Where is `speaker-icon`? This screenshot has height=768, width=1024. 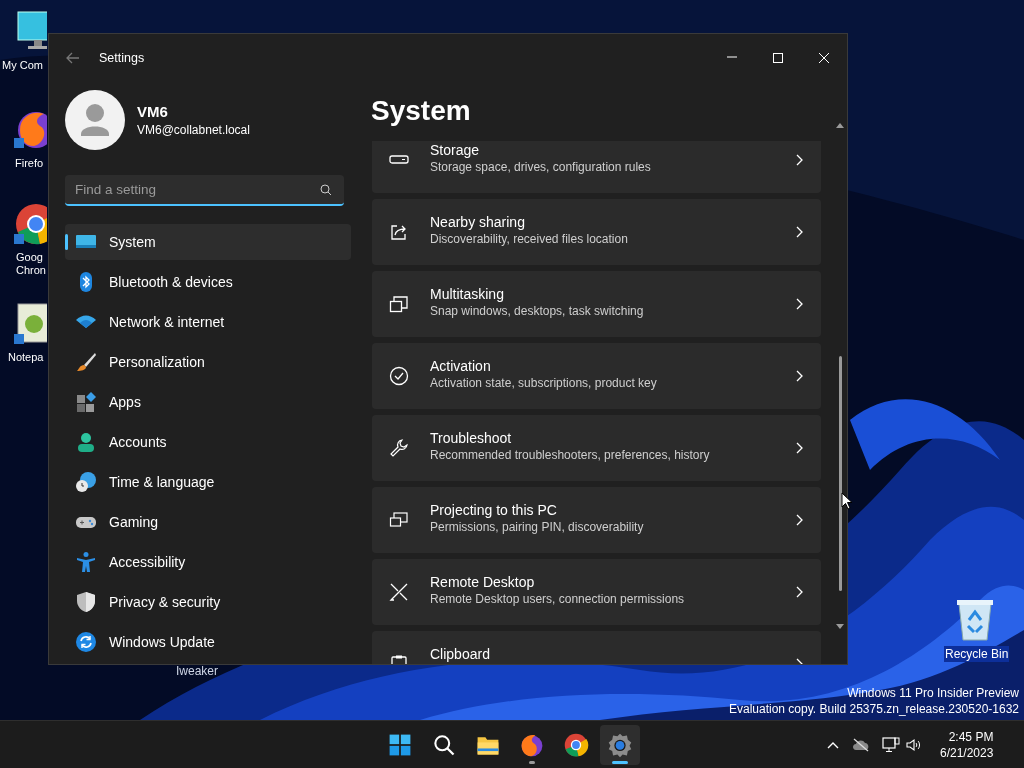 speaker-icon is located at coordinates (914, 745).